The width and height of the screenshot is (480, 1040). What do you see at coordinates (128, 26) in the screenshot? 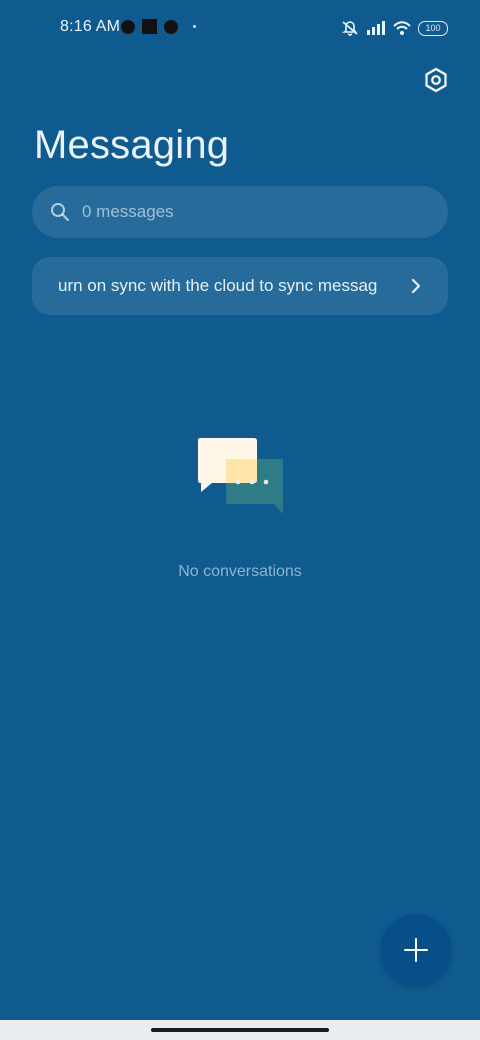
I see `status-app-icon` at bounding box center [128, 26].